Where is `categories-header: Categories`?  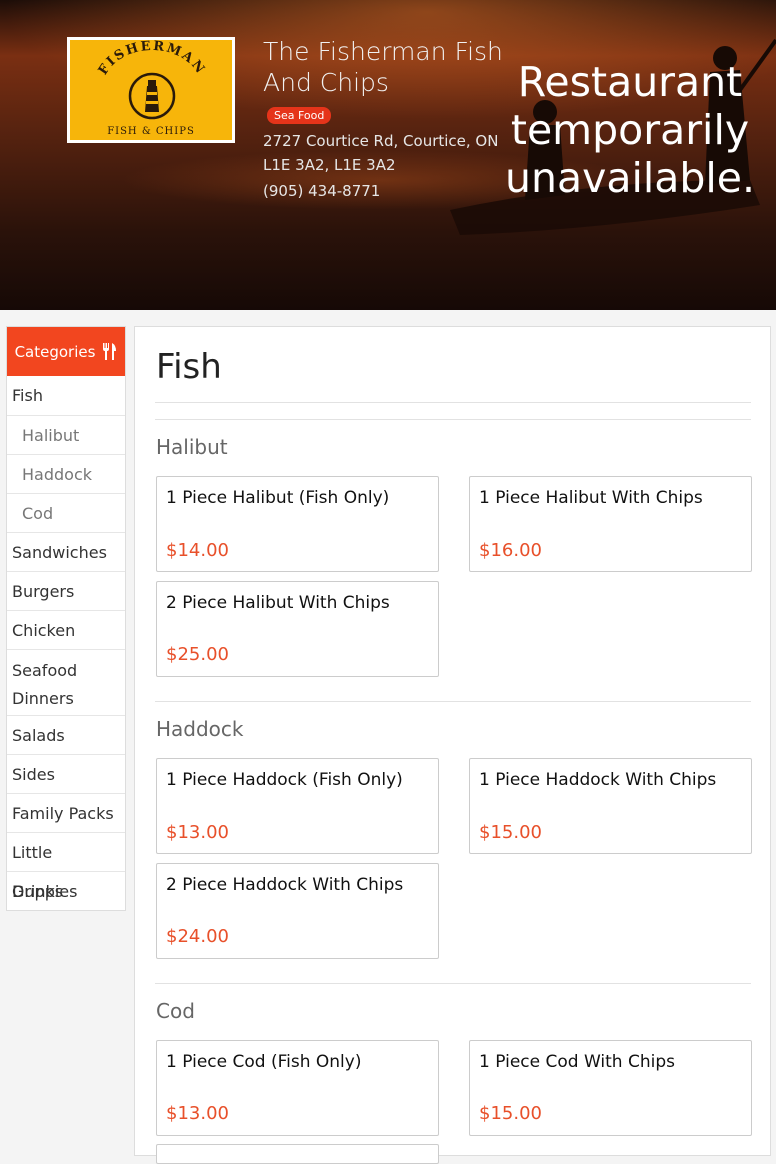 categories-header: Categories is located at coordinates (66, 351).